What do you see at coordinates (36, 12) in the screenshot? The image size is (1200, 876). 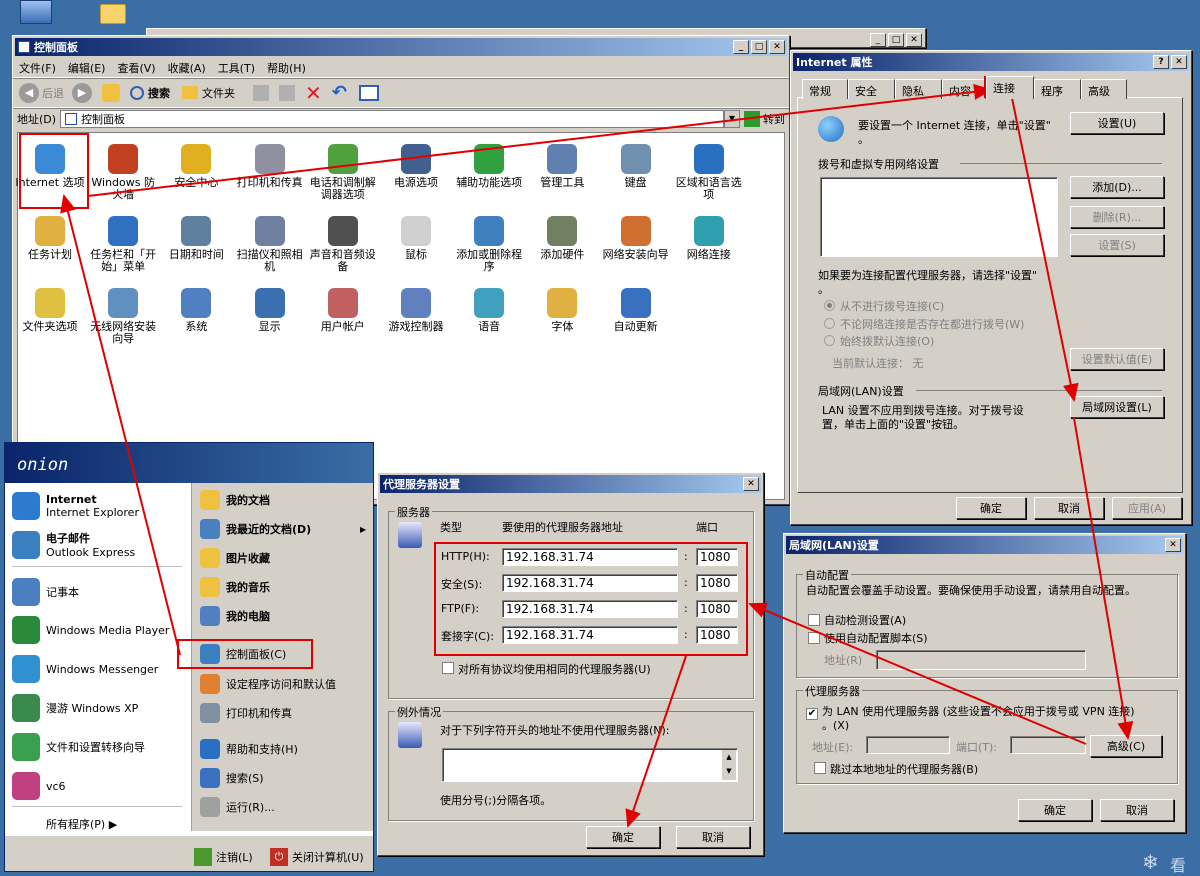 I see `desktop-computer-icon` at bounding box center [36, 12].